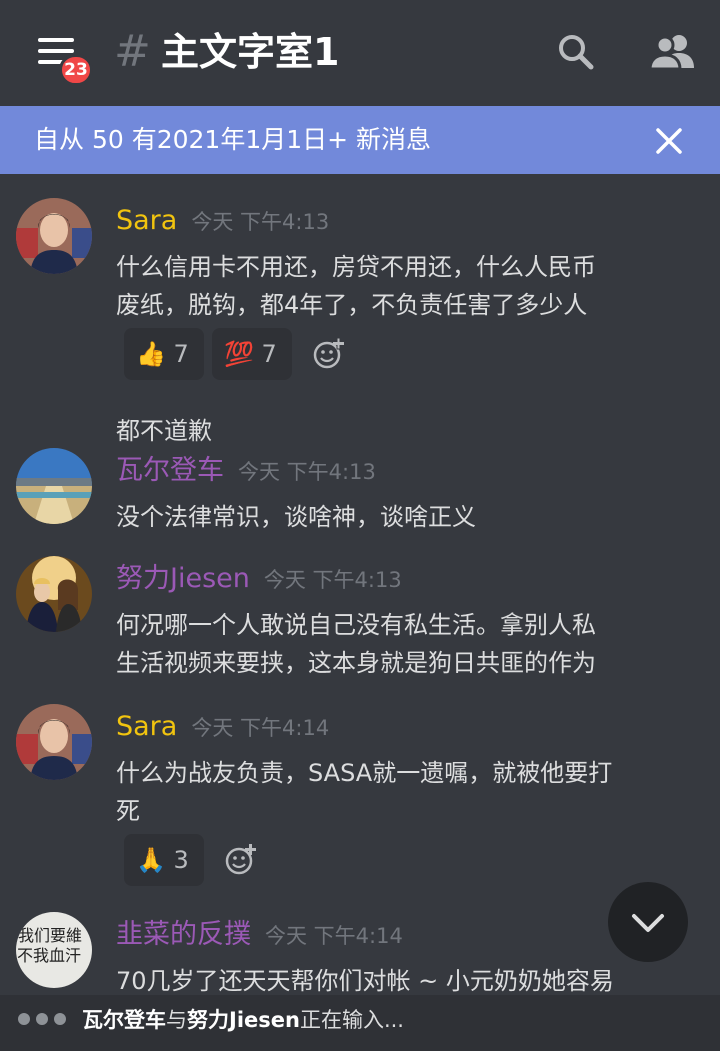 This screenshot has height=1051, width=720. What do you see at coordinates (151, 354) in the screenshot?
I see `thumbs-up-icon: 👍` at bounding box center [151, 354].